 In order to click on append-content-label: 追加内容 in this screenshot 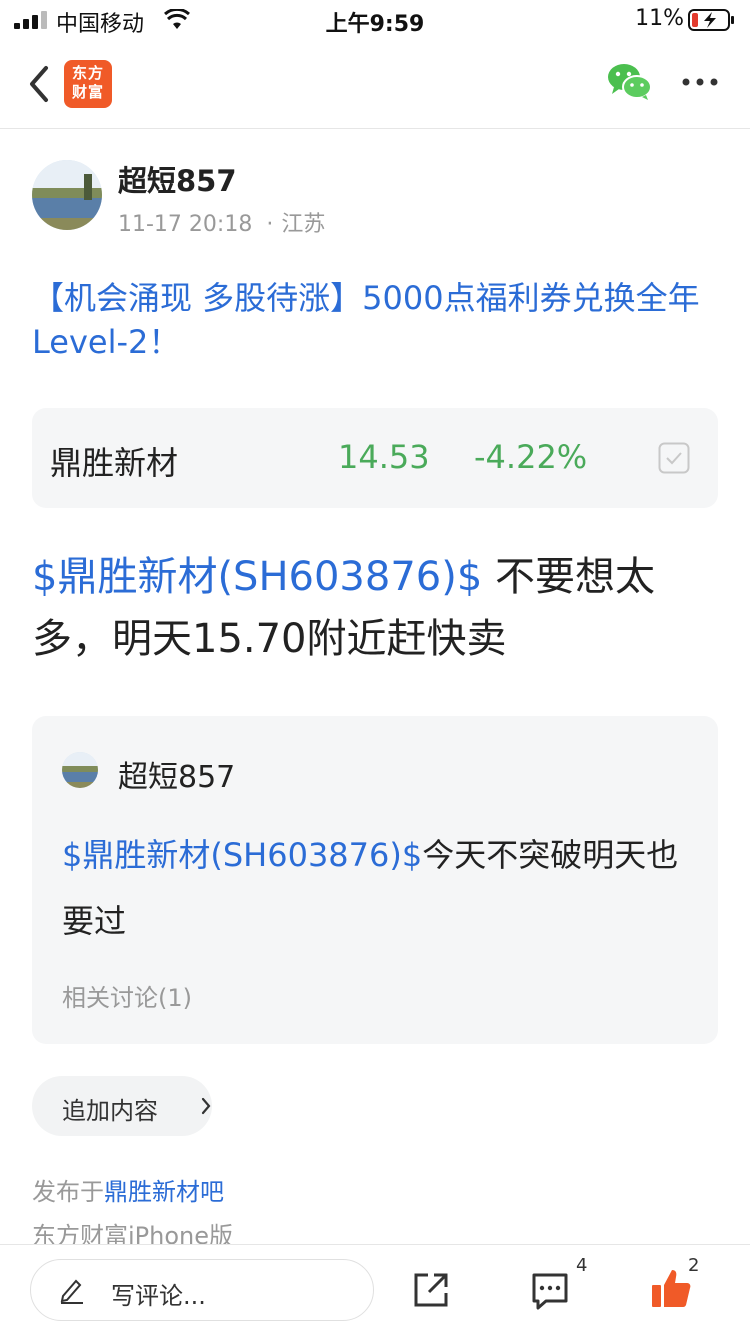, I will do `click(110, 1111)`.